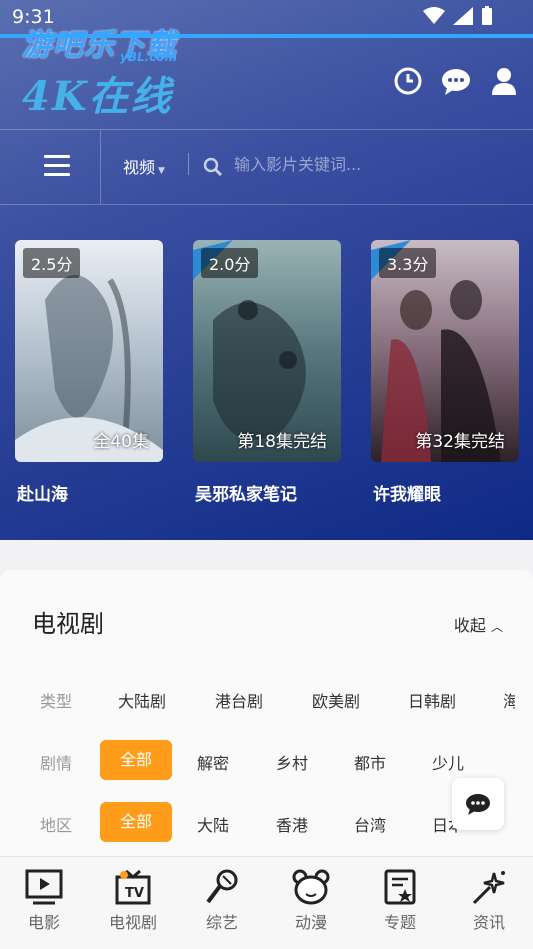  I want to click on poster-image: 2.0分 第18集完结, so click(267, 351).